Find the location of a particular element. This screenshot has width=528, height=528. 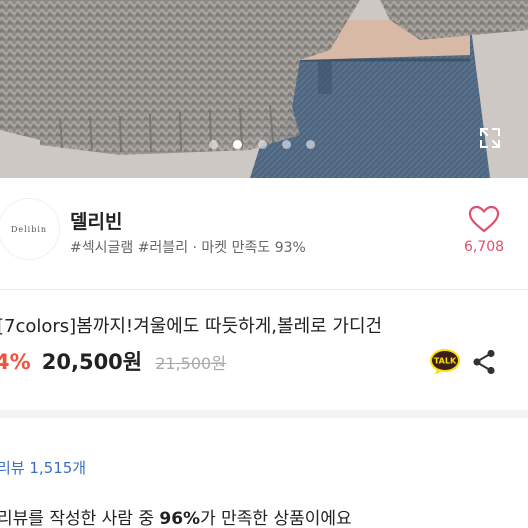

carousel-indicator is located at coordinates (264, 145).